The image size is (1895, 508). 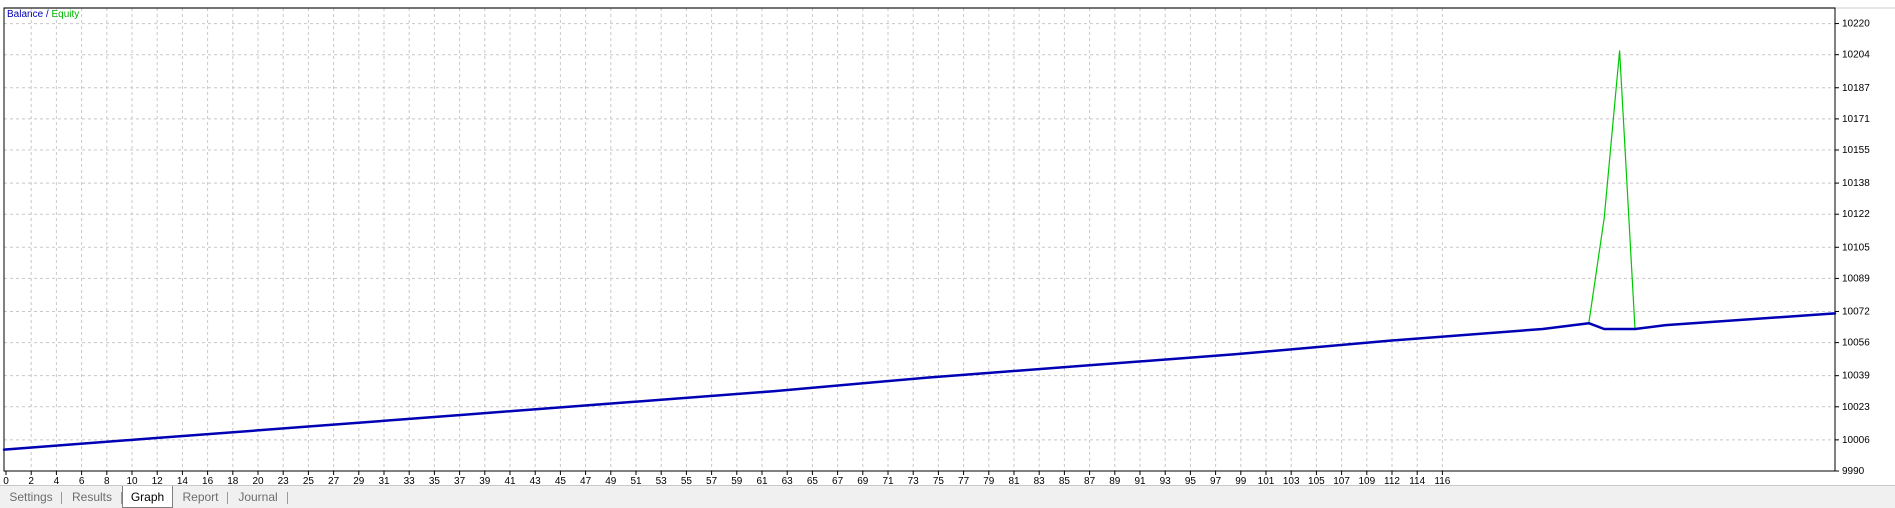 I want to click on x-tick-label: 101, so click(x=1266, y=480).